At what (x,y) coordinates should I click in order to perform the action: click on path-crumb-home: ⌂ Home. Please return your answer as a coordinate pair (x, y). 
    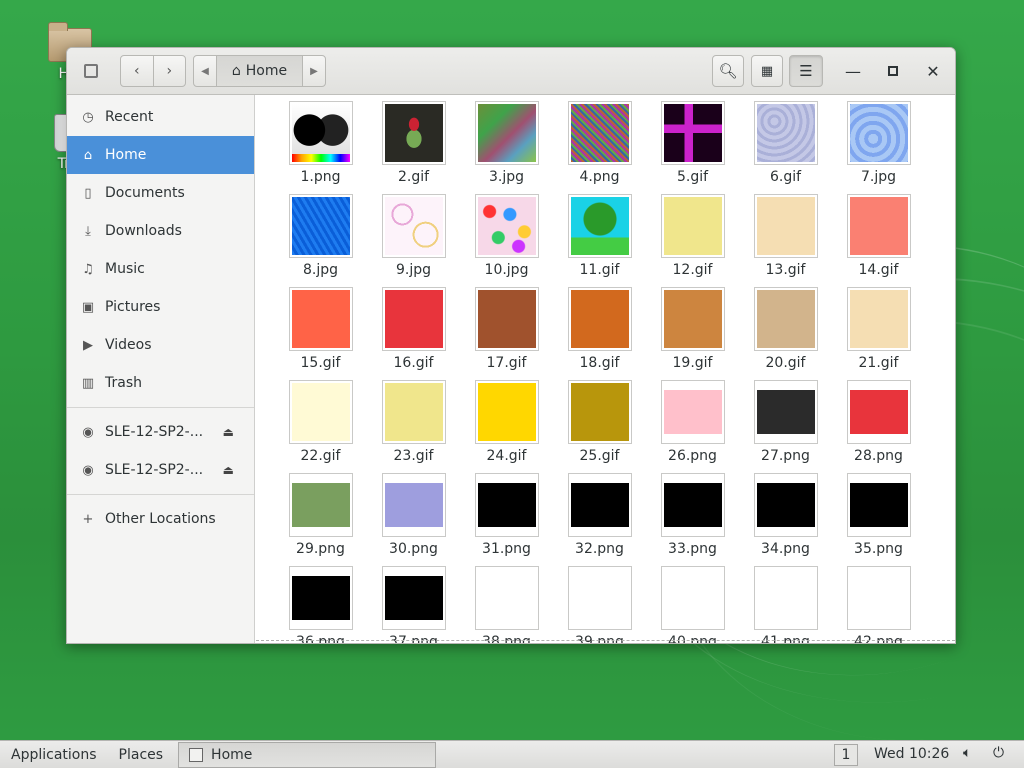
    Looking at the image, I should click on (259, 71).